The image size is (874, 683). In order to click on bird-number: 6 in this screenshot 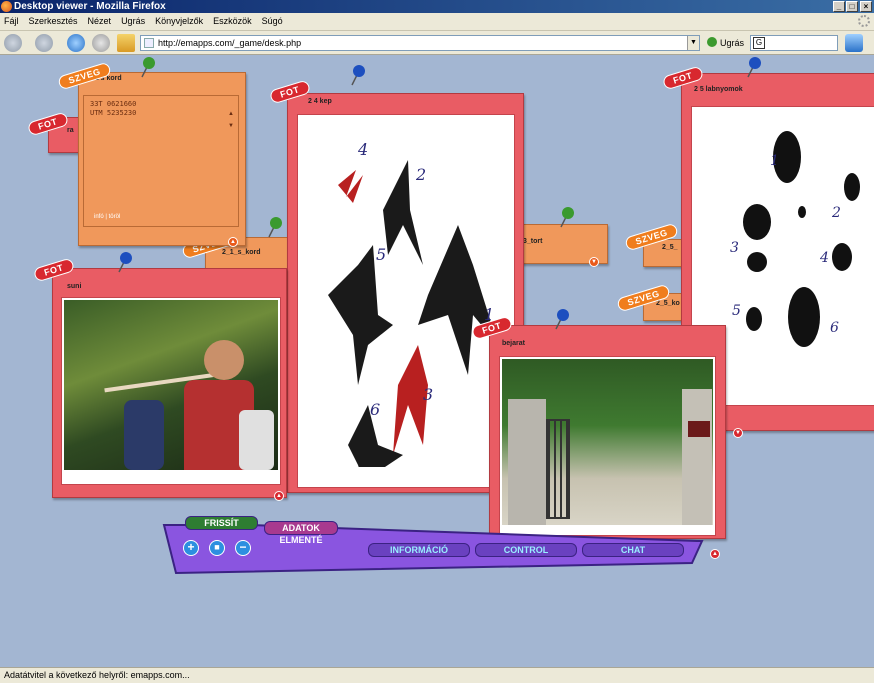, I will do `click(375, 409)`.